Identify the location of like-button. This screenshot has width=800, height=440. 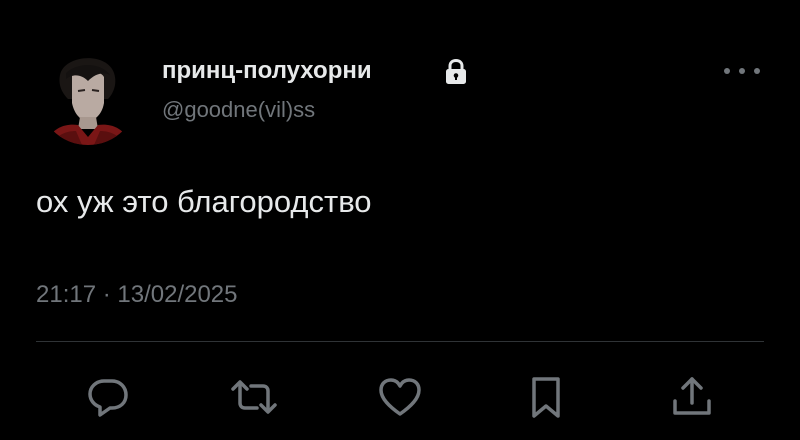
(400, 397).